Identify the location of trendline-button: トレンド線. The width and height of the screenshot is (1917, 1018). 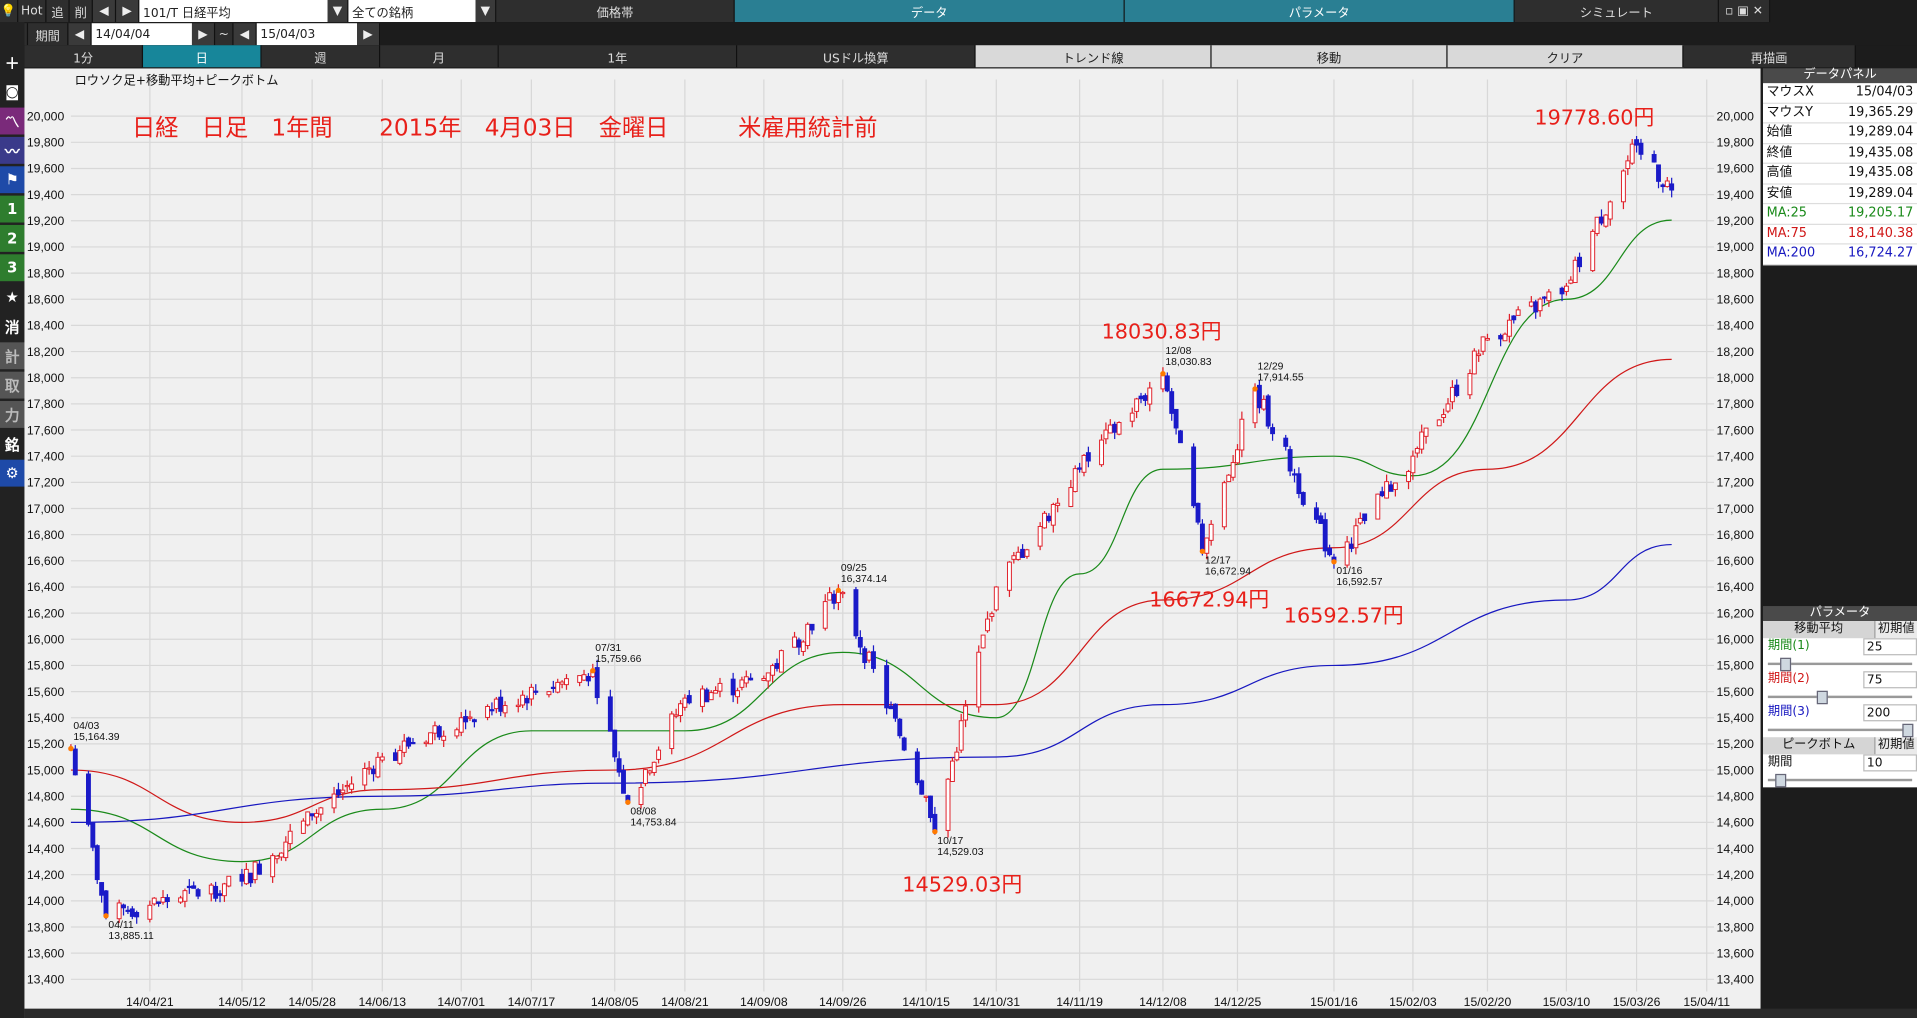
(1093, 56).